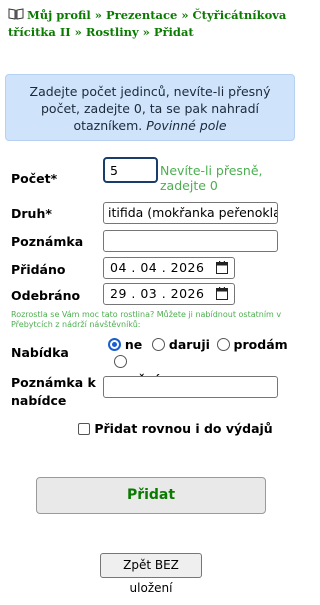 The height and width of the screenshot is (605, 320). Describe the element at coordinates (38, 269) in the screenshot. I see `pridano-label: Přidáno` at that location.